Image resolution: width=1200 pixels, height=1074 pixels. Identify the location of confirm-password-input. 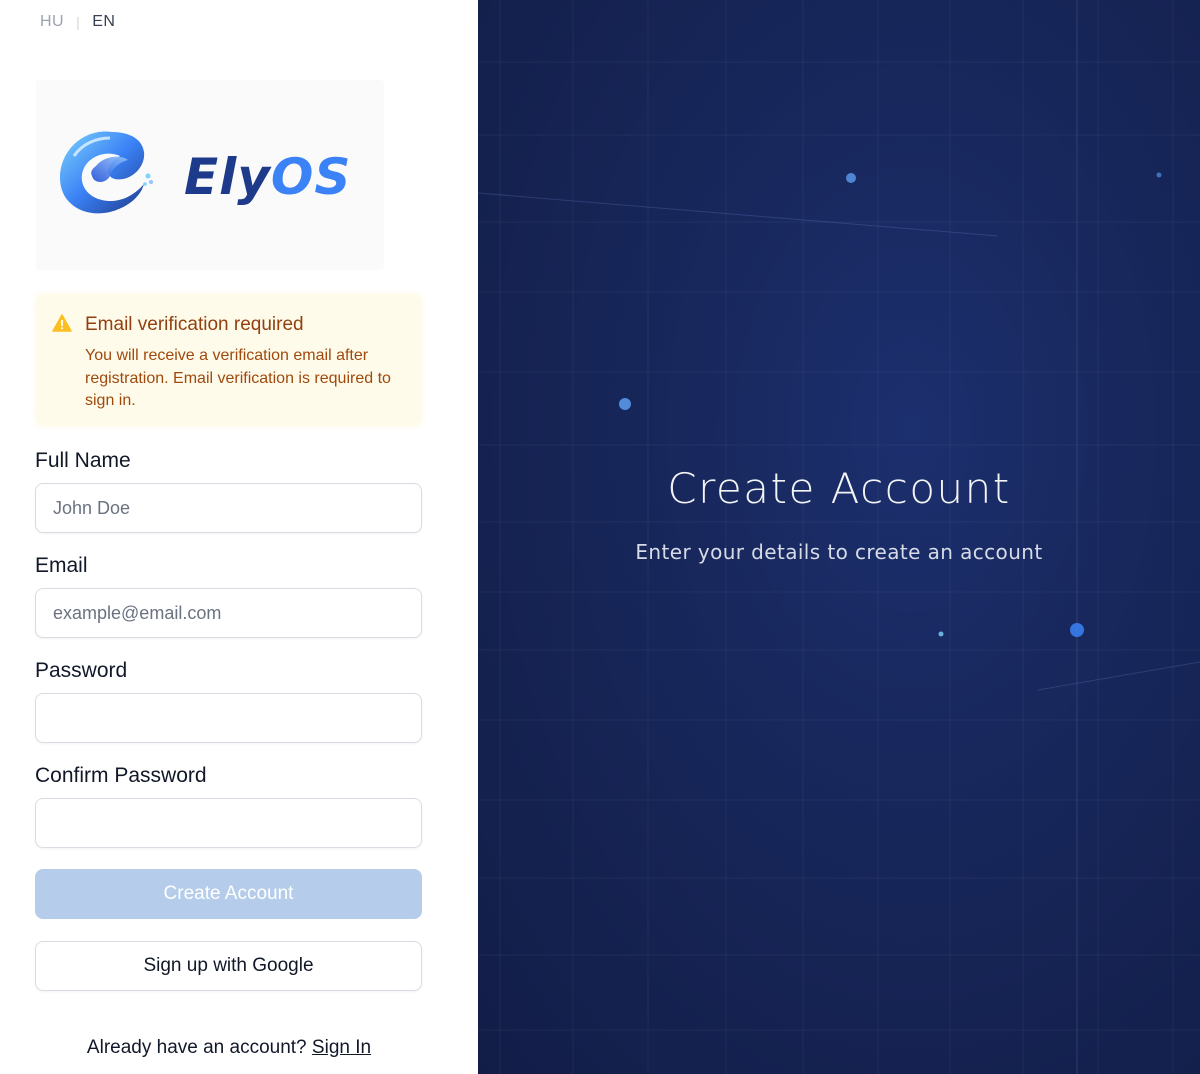
(228, 823).